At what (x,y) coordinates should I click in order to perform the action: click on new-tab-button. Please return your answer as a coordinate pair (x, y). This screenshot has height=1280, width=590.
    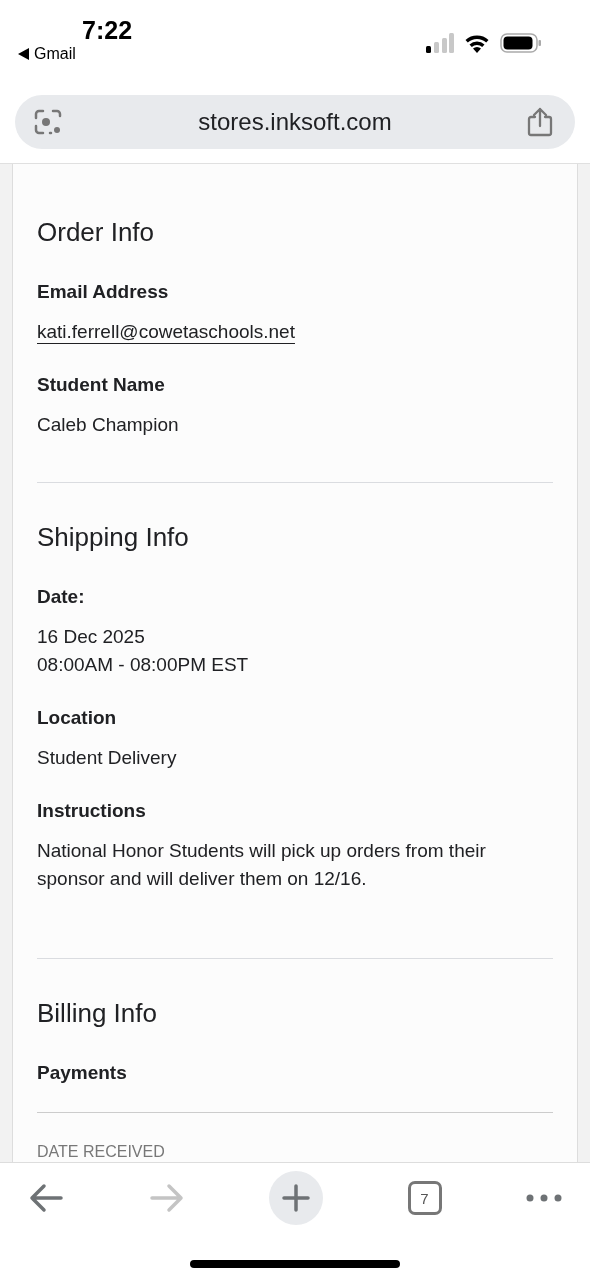
    Looking at the image, I should click on (296, 1198).